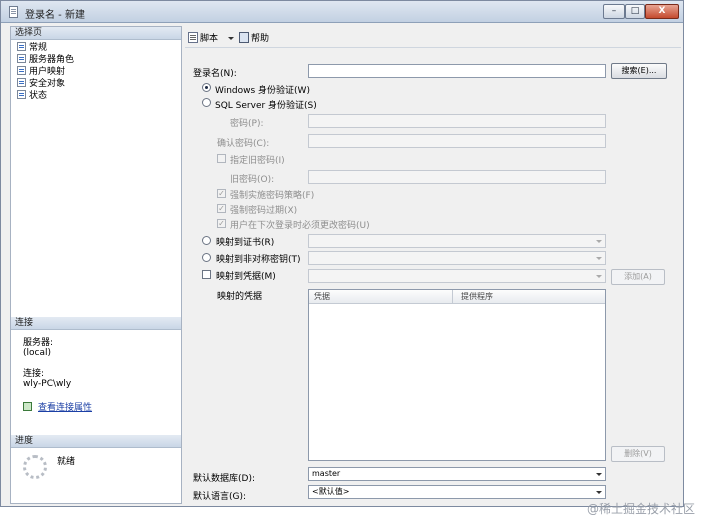 The image size is (701, 520). Describe the element at coordinates (614, 11) in the screenshot. I see `minimize-button: –` at that location.